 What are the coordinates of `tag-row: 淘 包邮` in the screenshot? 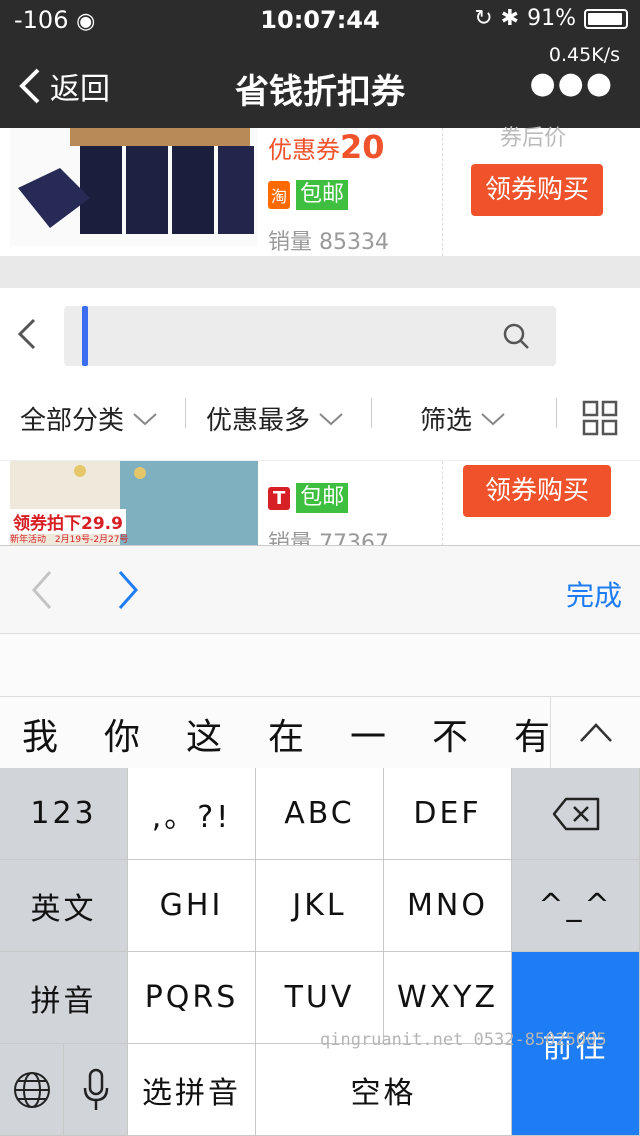 It's located at (308, 195).